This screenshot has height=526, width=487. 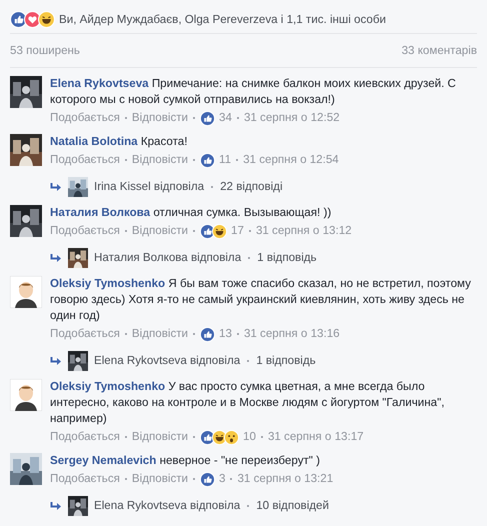 What do you see at coordinates (316, 437) in the screenshot?
I see `timestamp-link: 31 серпня о 13:17` at bounding box center [316, 437].